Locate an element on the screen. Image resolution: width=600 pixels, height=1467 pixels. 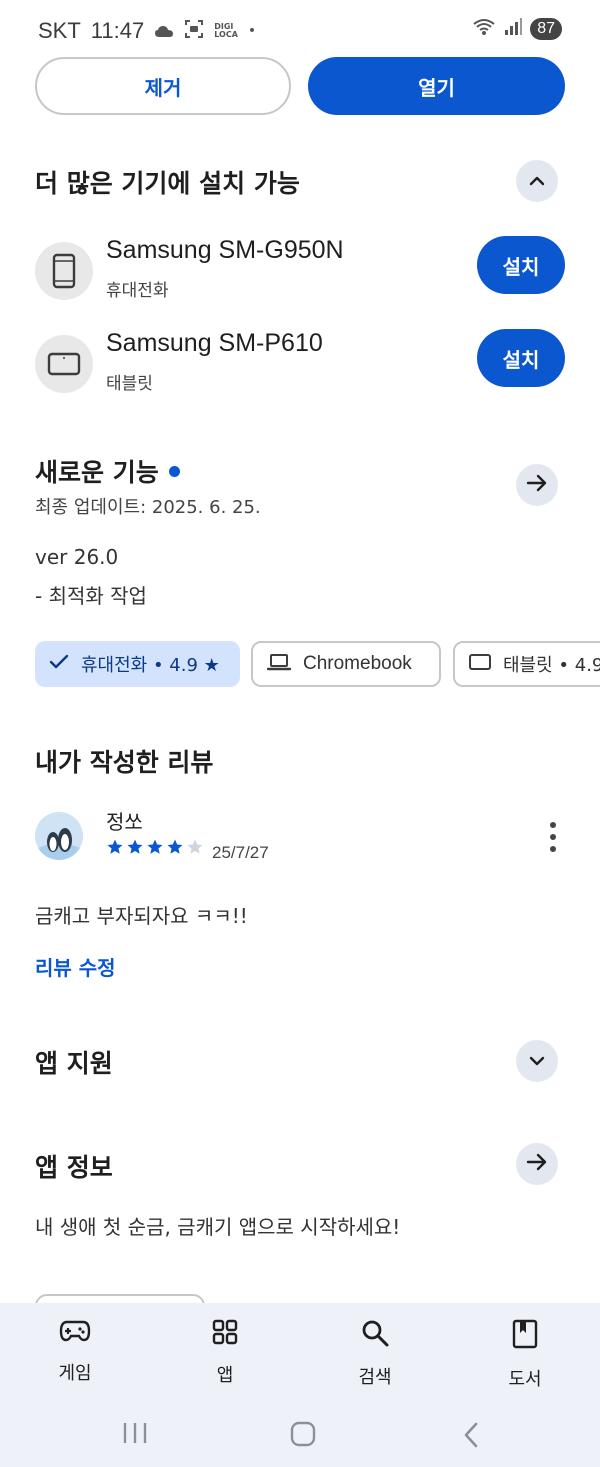
cloud-icon is located at coordinates (164, 31).